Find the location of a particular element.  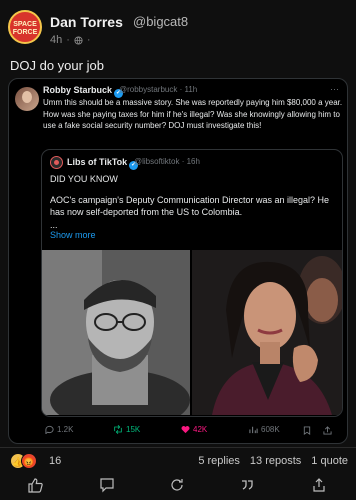

avatar-logo-text: SPACE FORCE is located at coordinates (25, 28).